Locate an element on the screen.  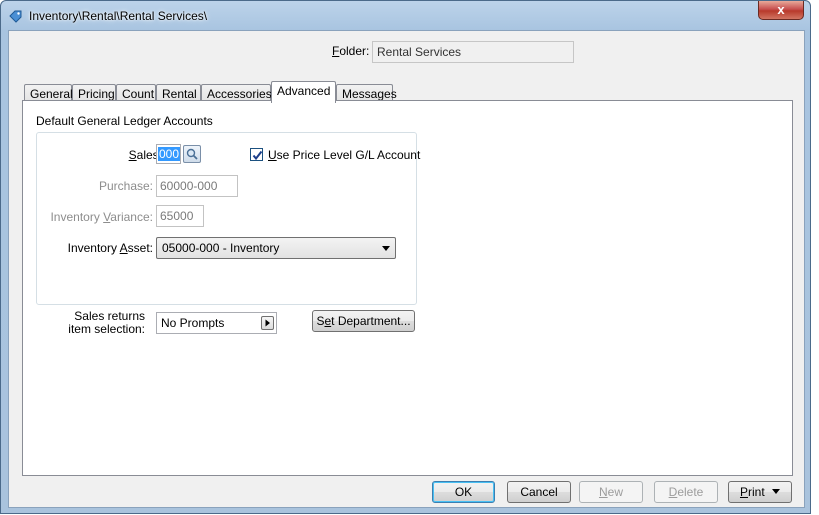
purchase-field: 60000-000 is located at coordinates (197, 186).